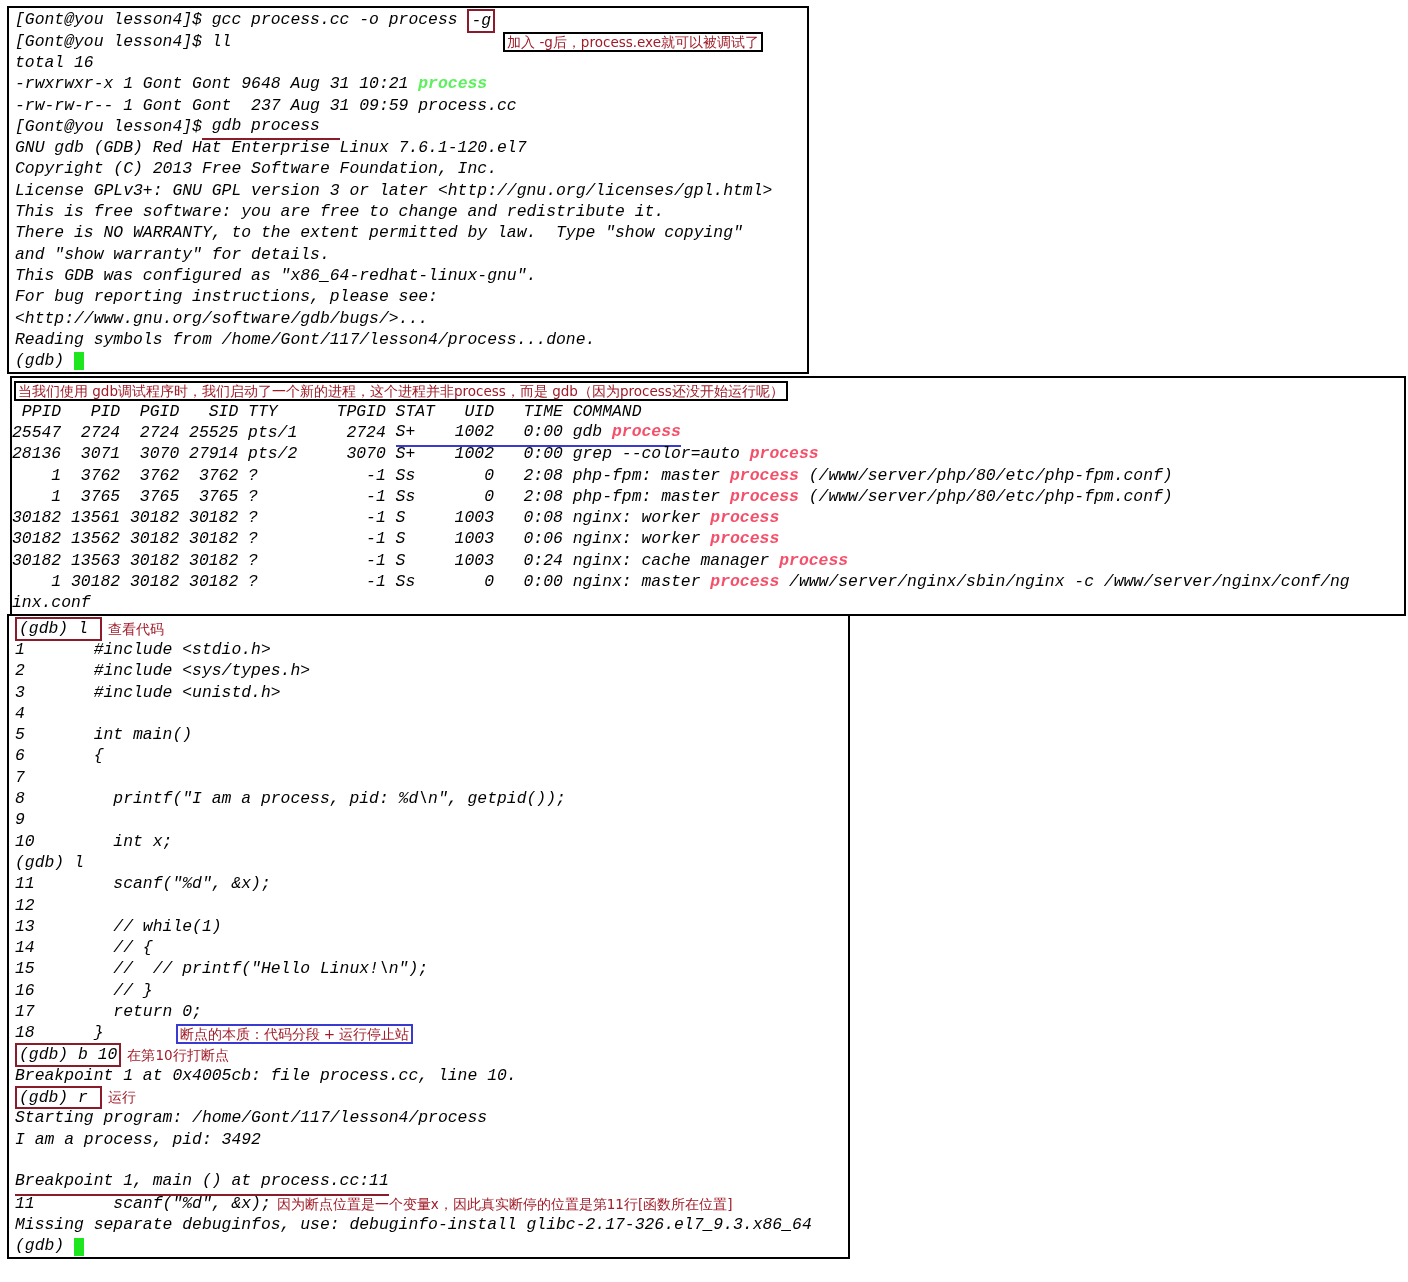 Image resolution: width=1408 pixels, height=1282 pixels. What do you see at coordinates (20, 713) in the screenshot?
I see `terminal-text: 4` at bounding box center [20, 713].